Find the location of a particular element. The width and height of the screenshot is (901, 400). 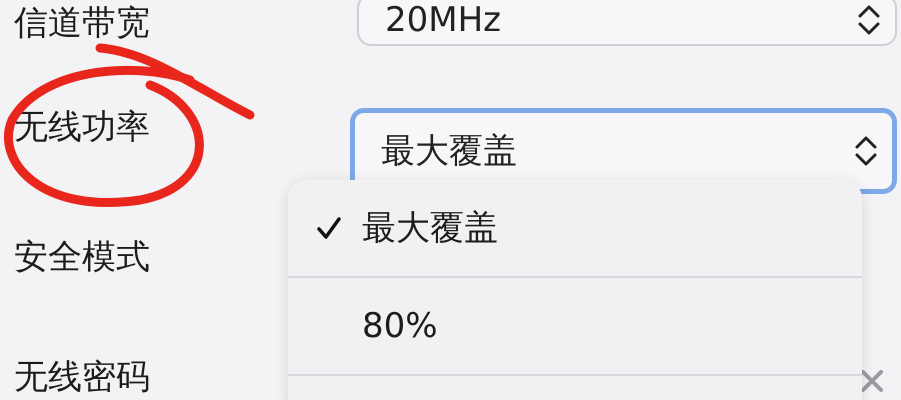

field-label: 信道带宽 is located at coordinates (82, 23).